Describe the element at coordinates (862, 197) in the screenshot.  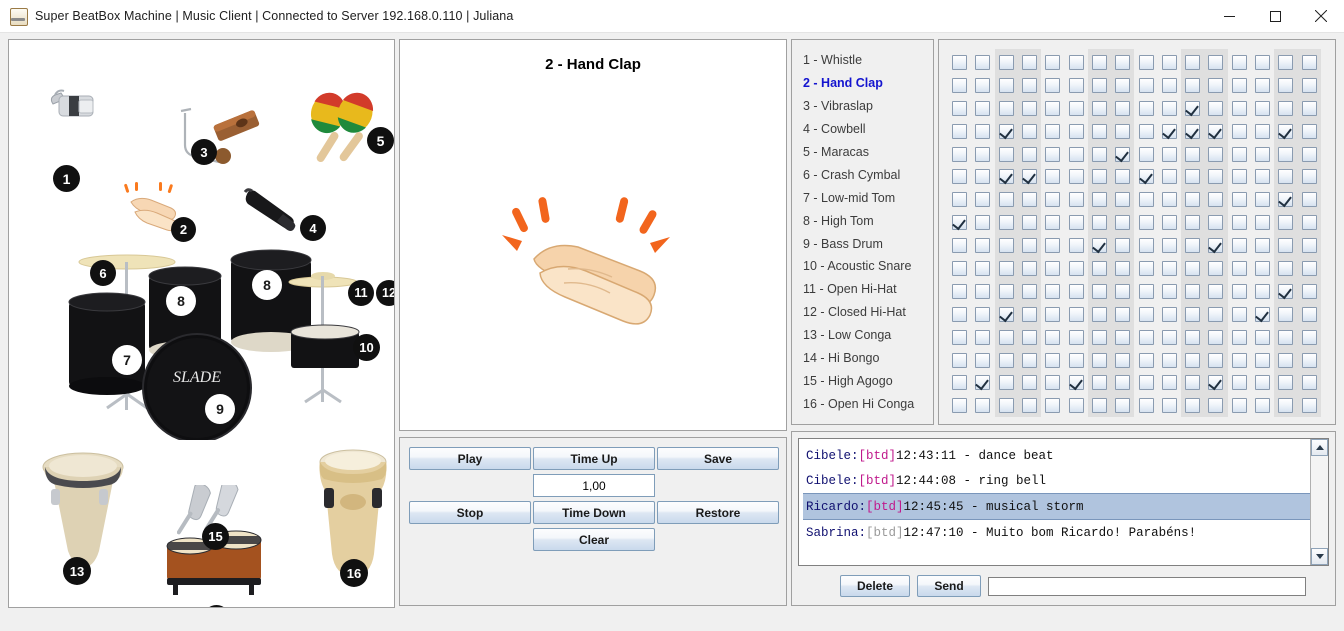
I see `instrument-list-item: 7 - Low-mid Tom` at that location.